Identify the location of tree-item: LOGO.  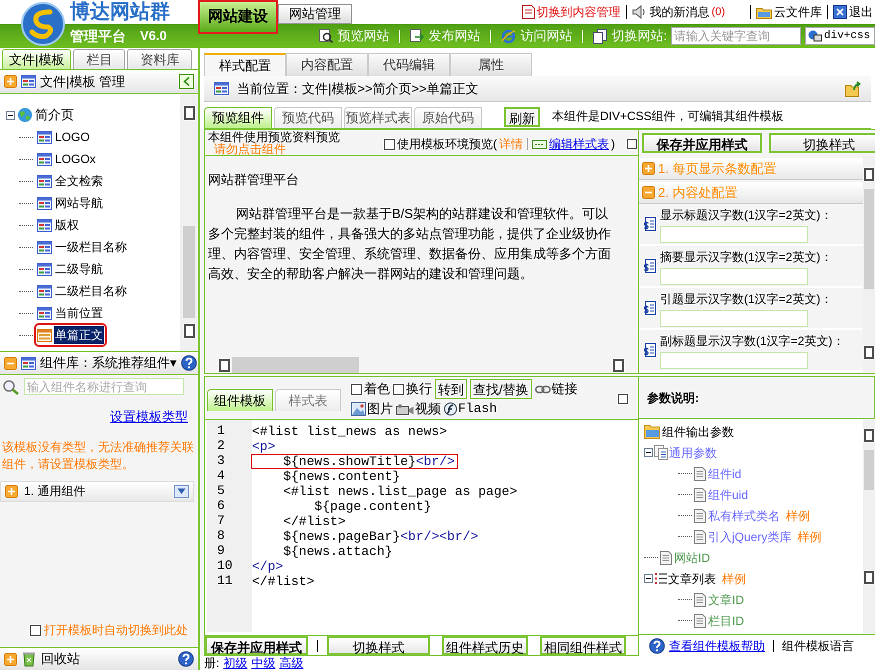
(72, 137).